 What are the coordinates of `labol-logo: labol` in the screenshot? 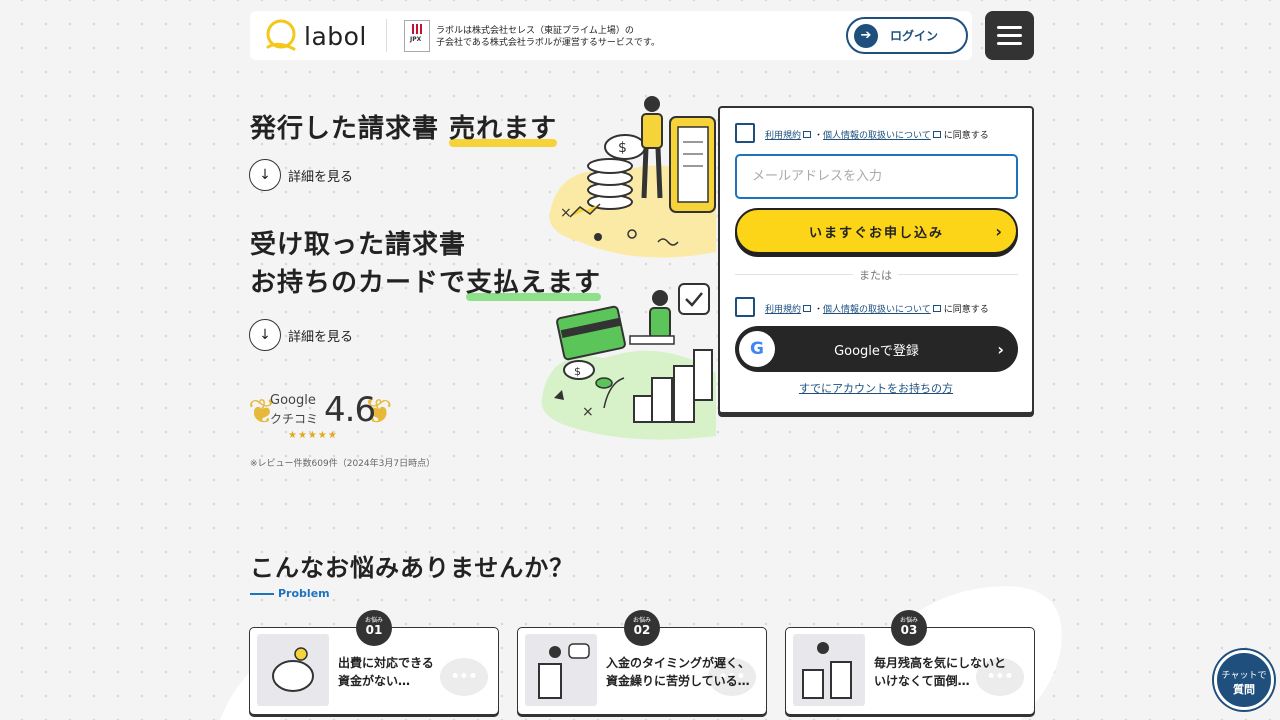 It's located at (320, 36).